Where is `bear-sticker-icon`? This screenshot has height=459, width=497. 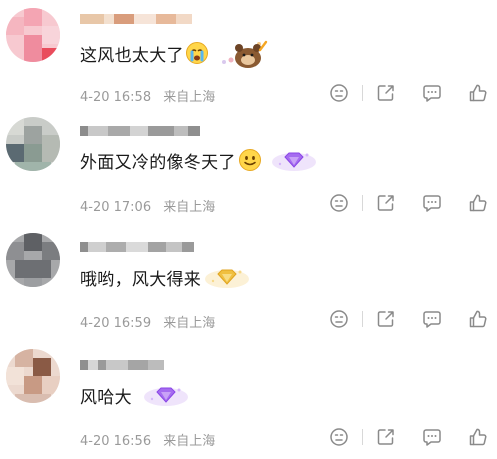 bear-sticker-icon is located at coordinates (243, 53).